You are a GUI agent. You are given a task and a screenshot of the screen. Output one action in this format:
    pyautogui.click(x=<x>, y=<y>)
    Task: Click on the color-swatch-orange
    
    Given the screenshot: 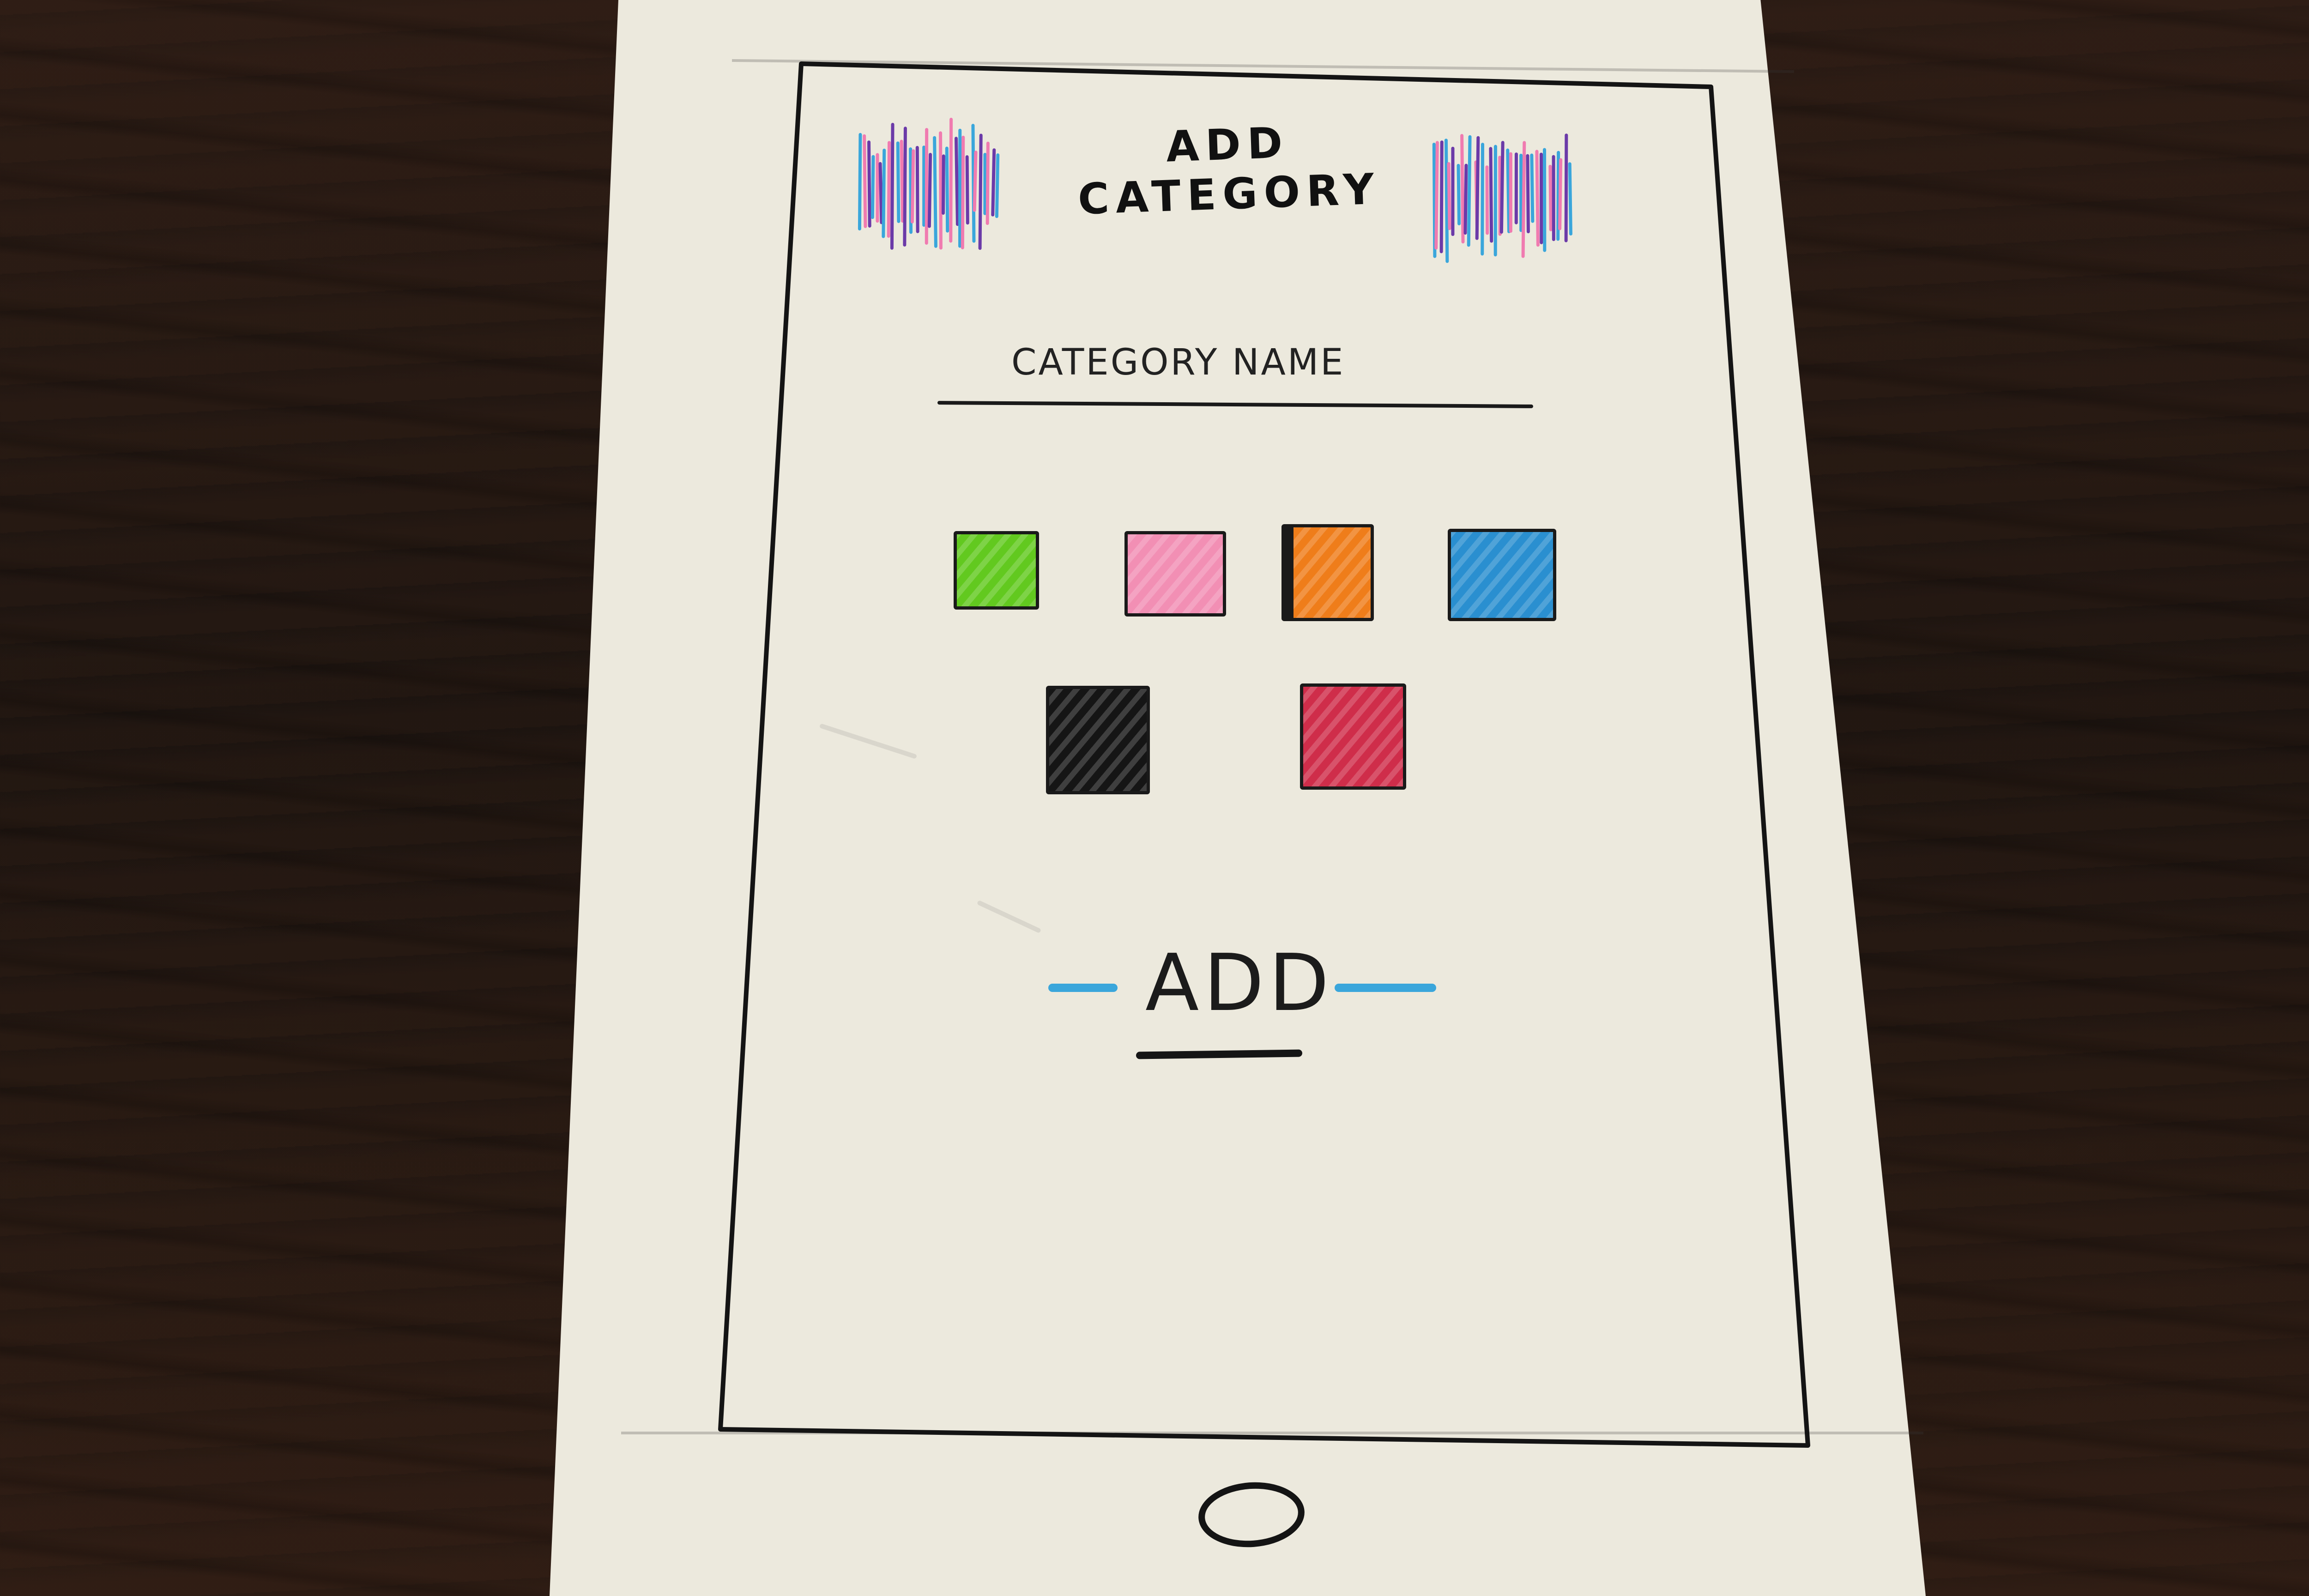 What is the action you would take?
    pyautogui.click(x=1328, y=572)
    